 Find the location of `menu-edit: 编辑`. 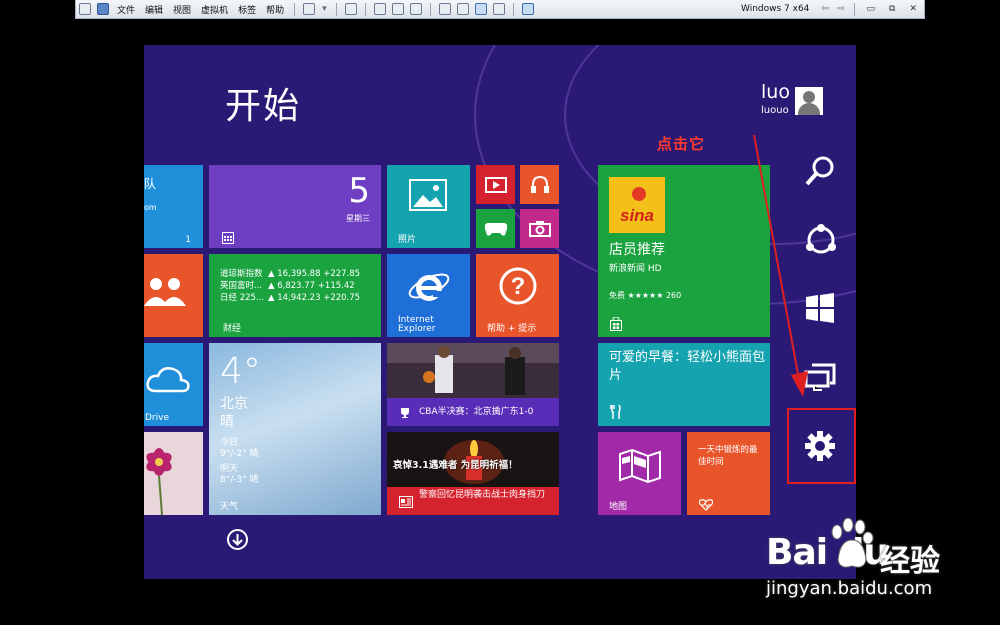

menu-edit: 编辑 is located at coordinates (154, 9).